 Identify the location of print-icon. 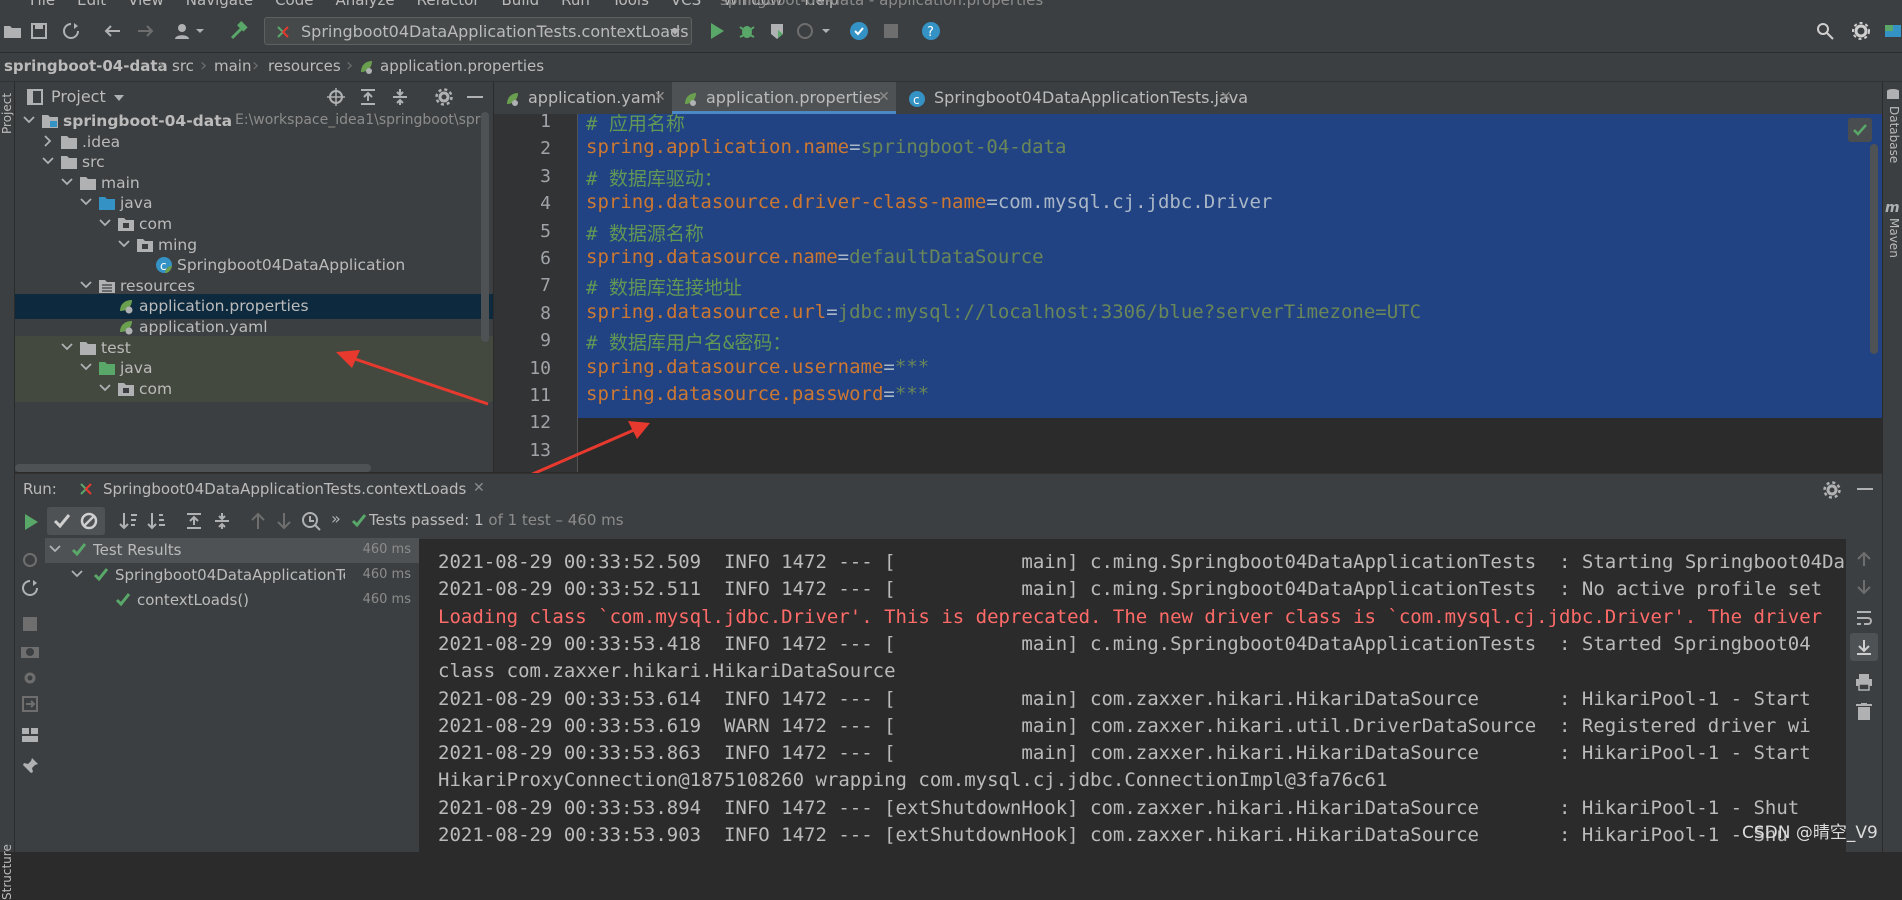
(1864, 682).